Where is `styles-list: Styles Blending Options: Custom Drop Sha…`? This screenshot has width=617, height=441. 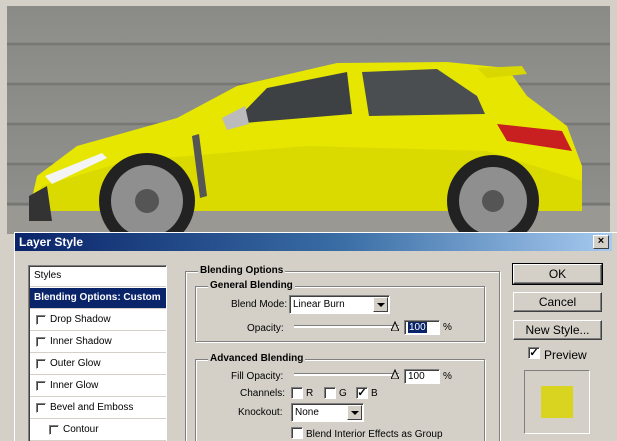
styles-list: Styles Blending Options: Custom Drop Sha… is located at coordinates (97, 353).